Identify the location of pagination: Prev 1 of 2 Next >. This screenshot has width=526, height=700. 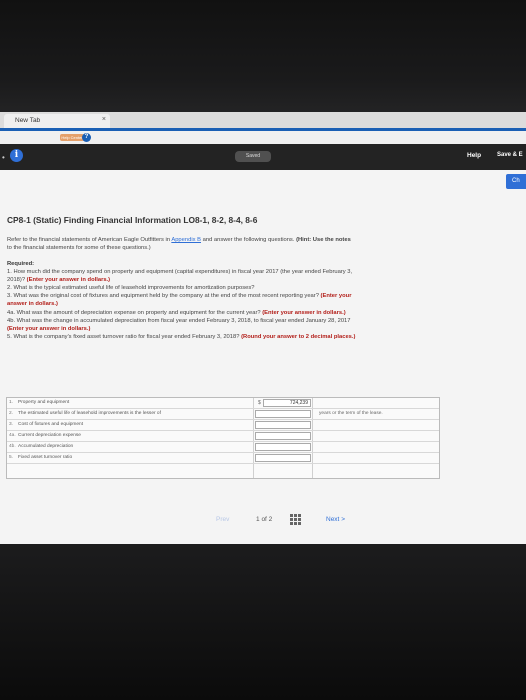
(291, 520).